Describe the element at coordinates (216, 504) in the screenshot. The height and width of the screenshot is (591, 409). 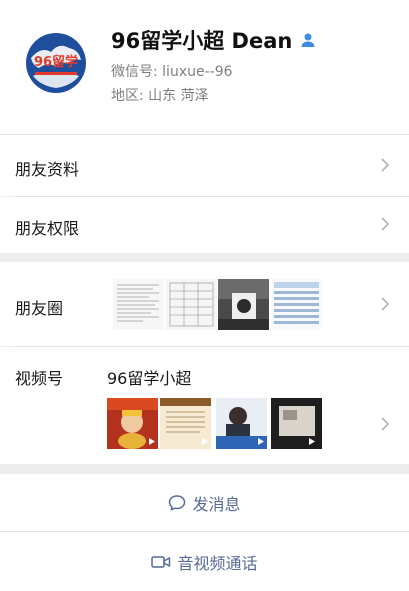
I see `send-message-label: 发消息` at that location.